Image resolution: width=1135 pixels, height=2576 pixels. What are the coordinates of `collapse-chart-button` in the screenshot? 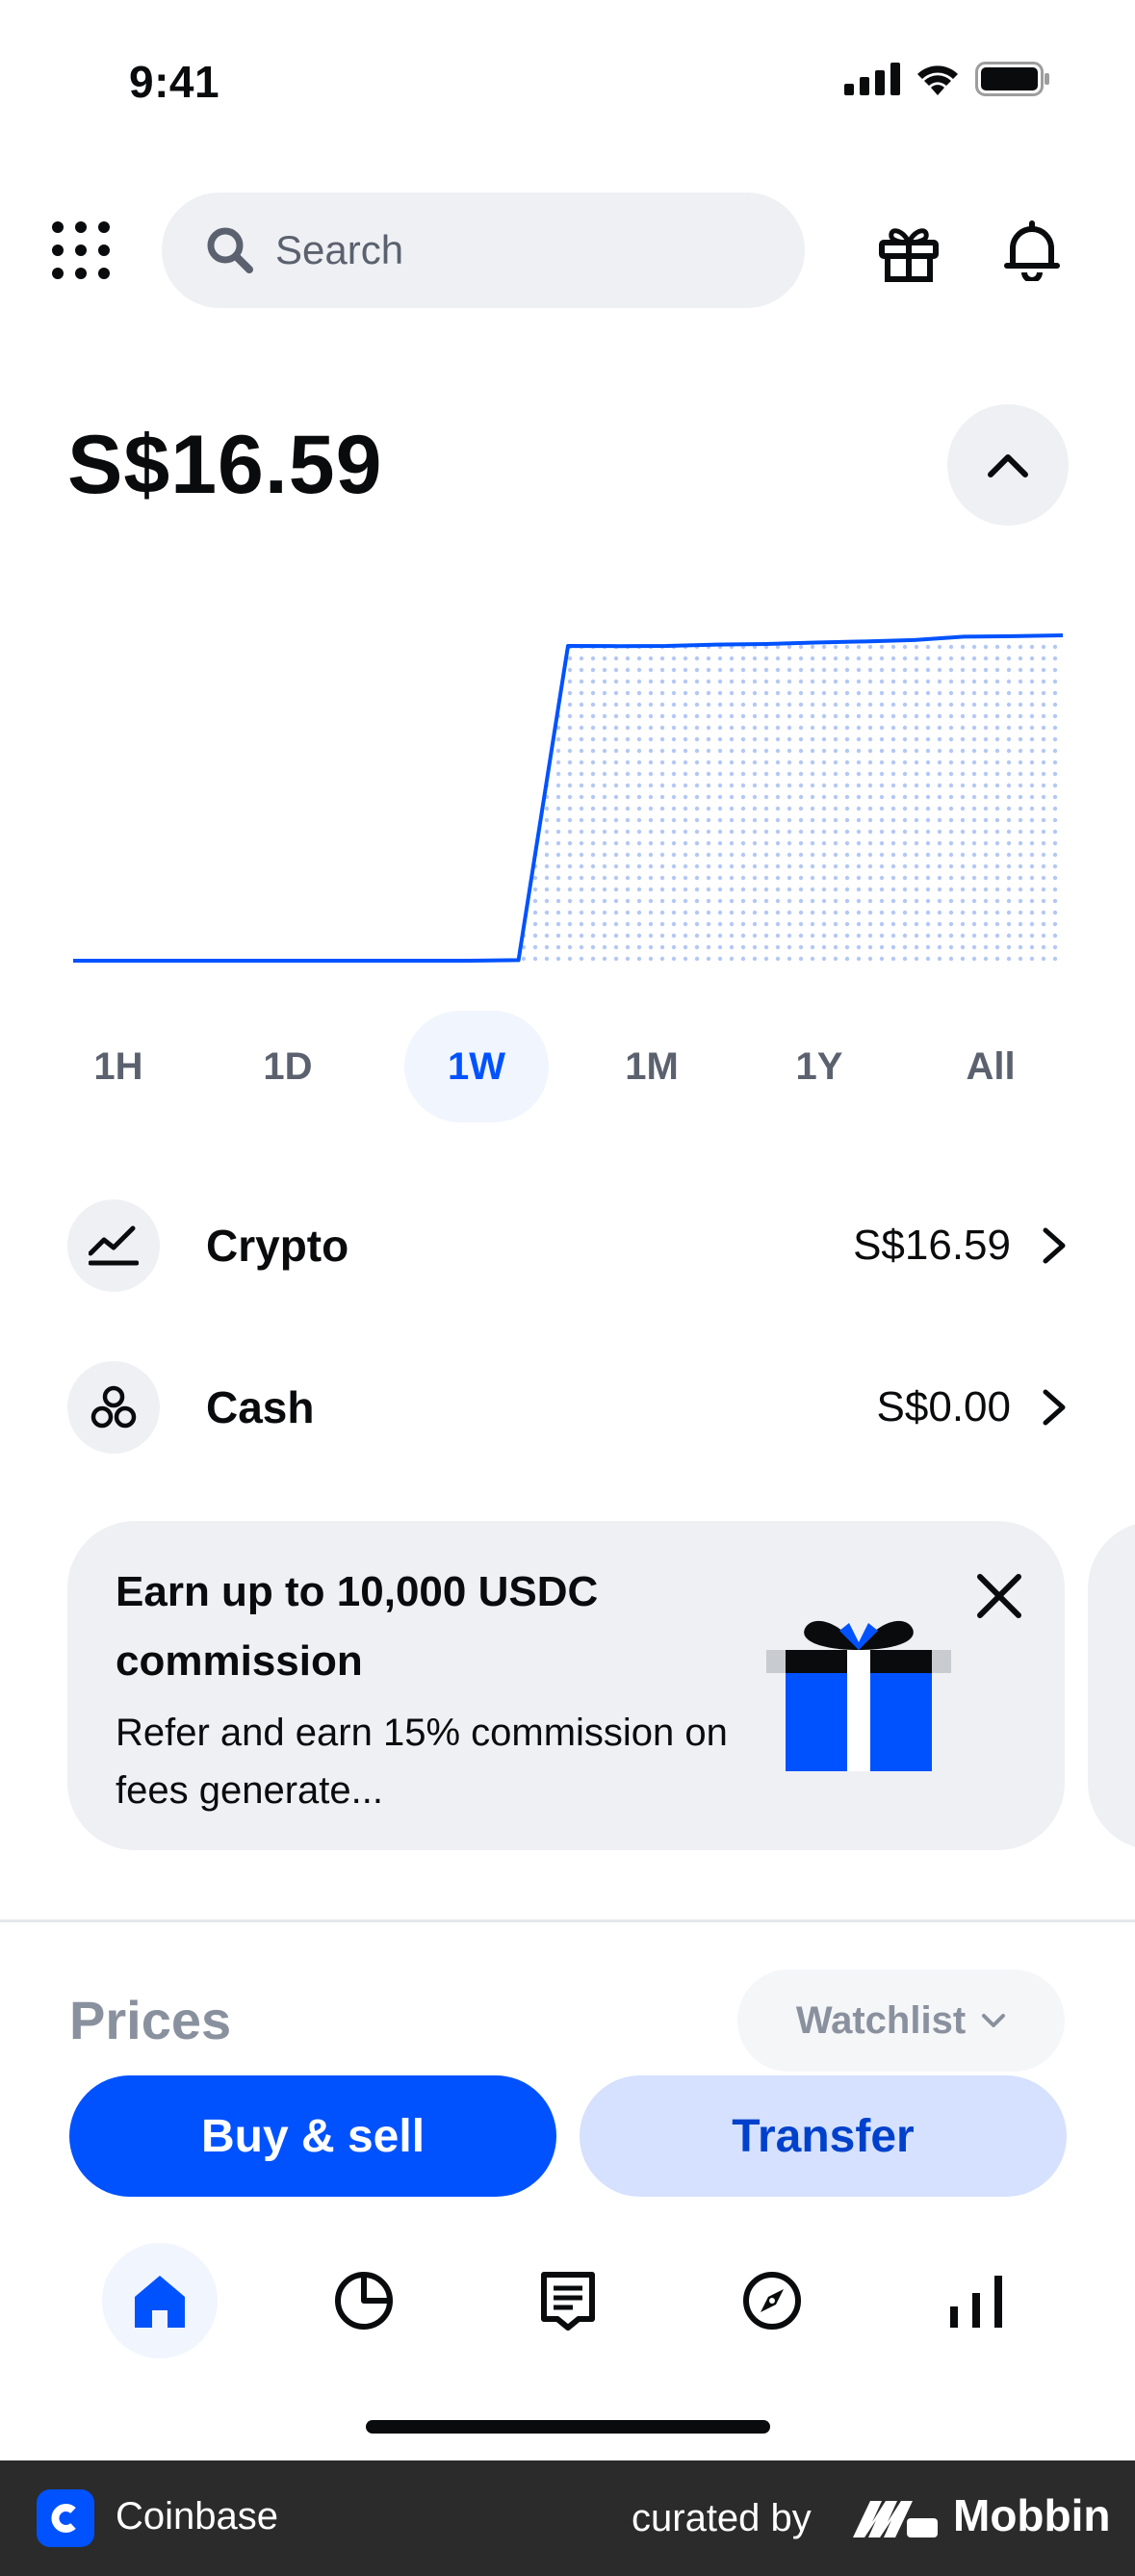 It's located at (1008, 465).